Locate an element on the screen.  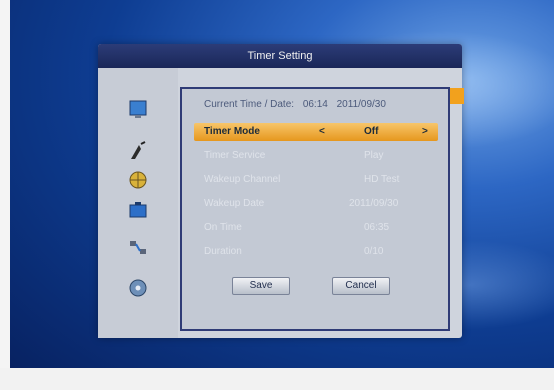
network-icon is located at coordinates (138, 248).